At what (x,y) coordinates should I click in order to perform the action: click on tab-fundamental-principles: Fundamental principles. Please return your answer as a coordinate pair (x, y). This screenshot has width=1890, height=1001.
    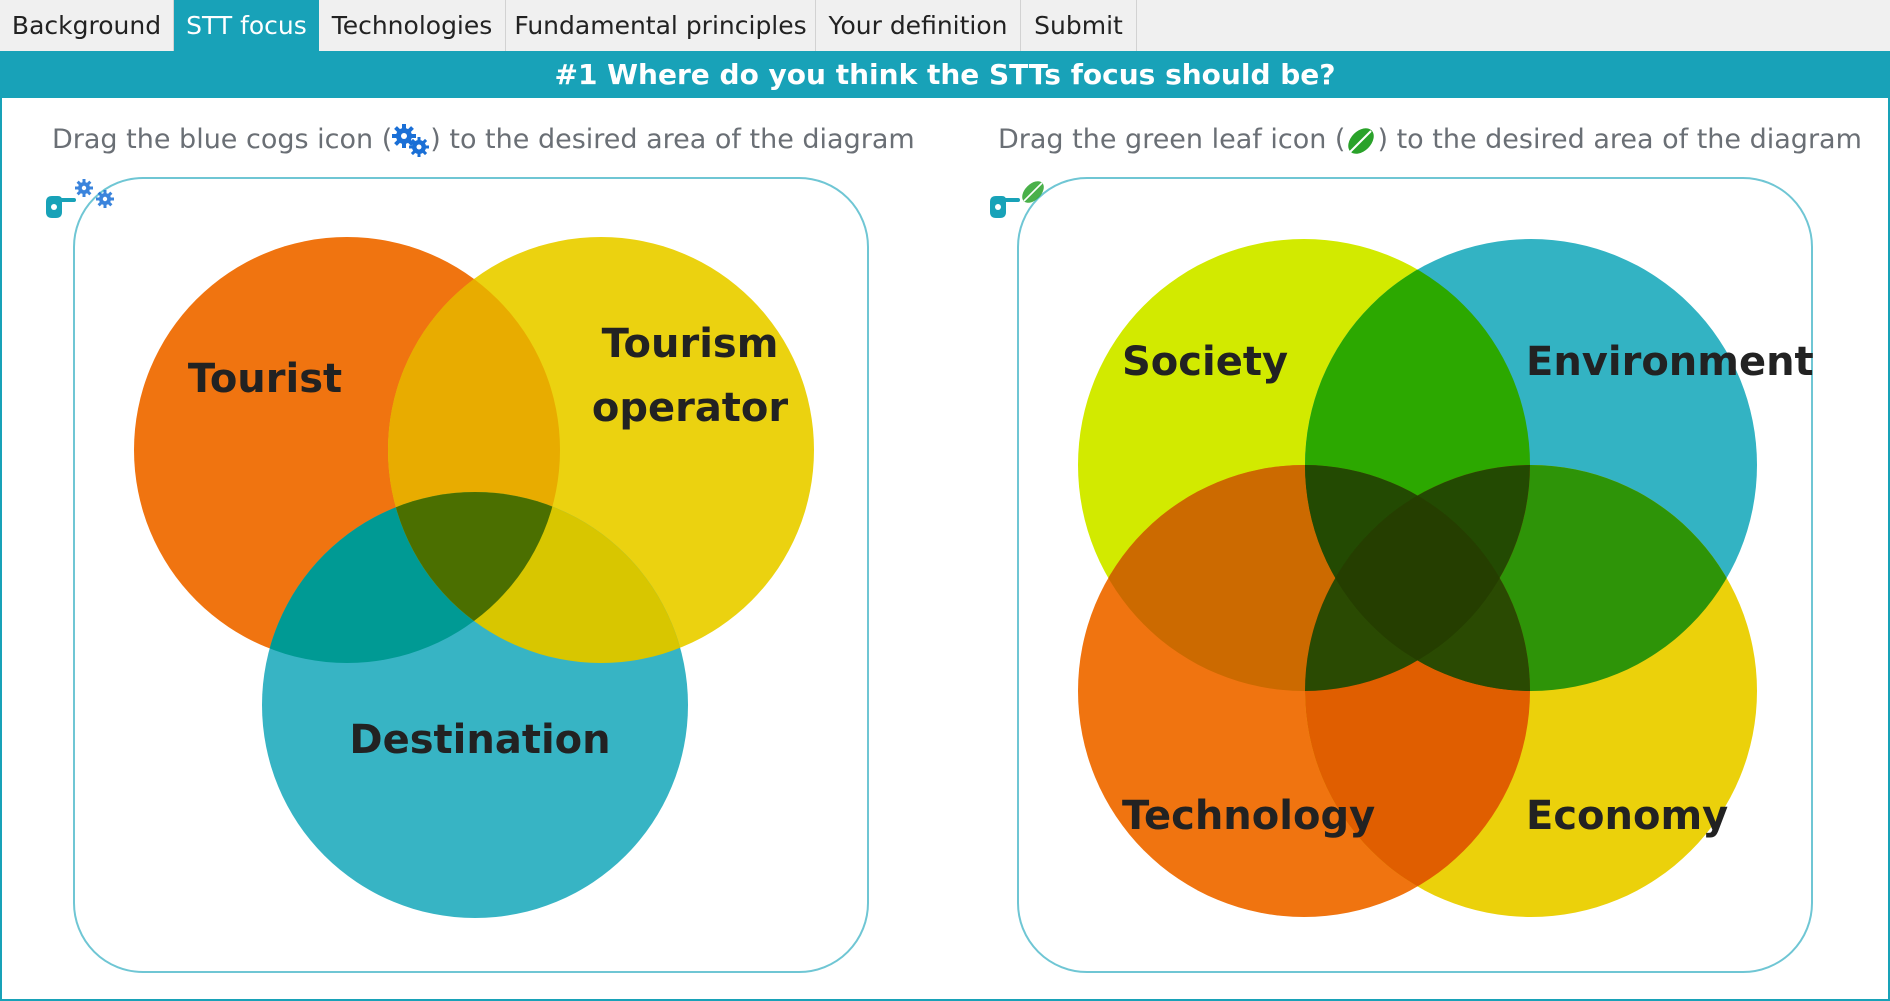
    Looking at the image, I should click on (661, 25).